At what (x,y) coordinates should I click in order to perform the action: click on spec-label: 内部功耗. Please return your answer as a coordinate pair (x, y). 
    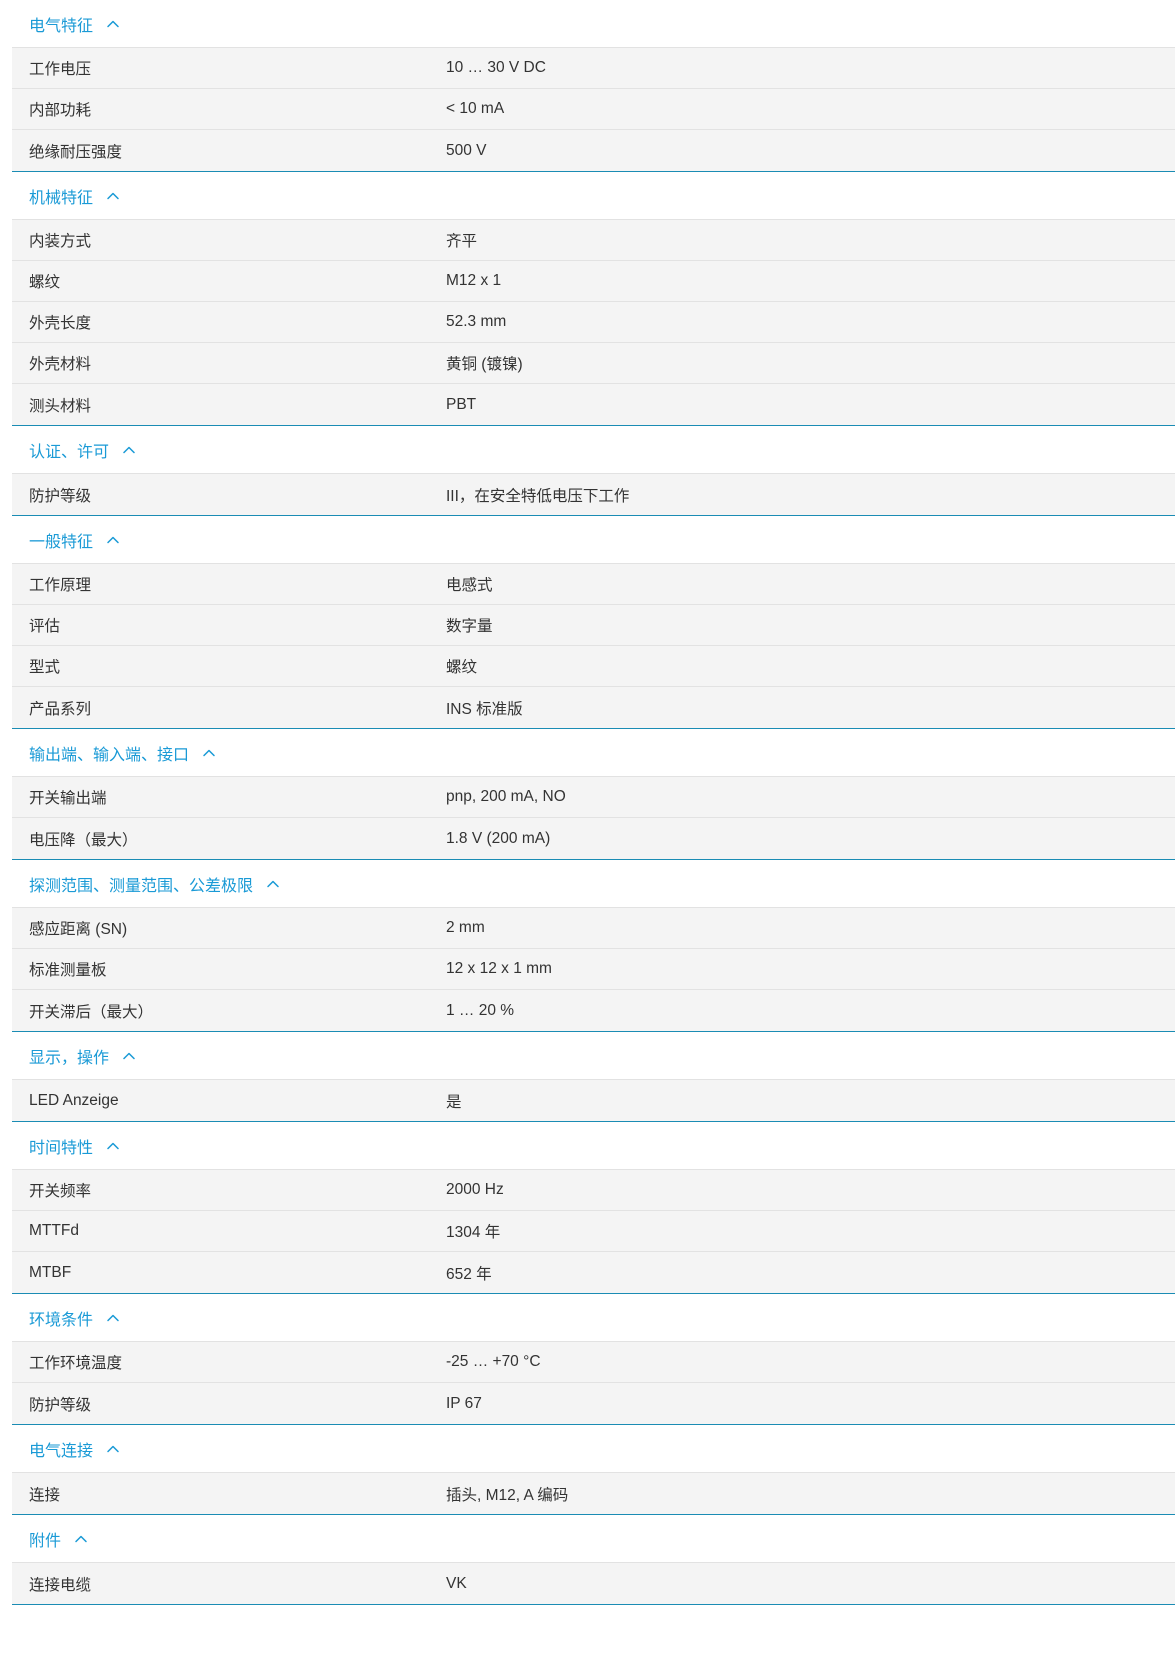
    Looking at the image, I should click on (60, 110).